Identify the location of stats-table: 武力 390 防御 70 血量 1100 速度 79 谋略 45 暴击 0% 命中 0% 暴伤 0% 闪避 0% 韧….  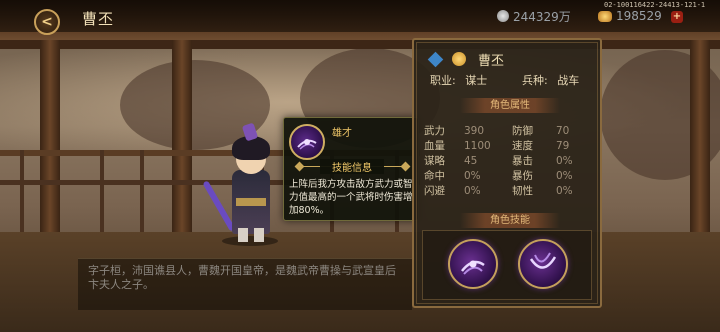
(509, 161).